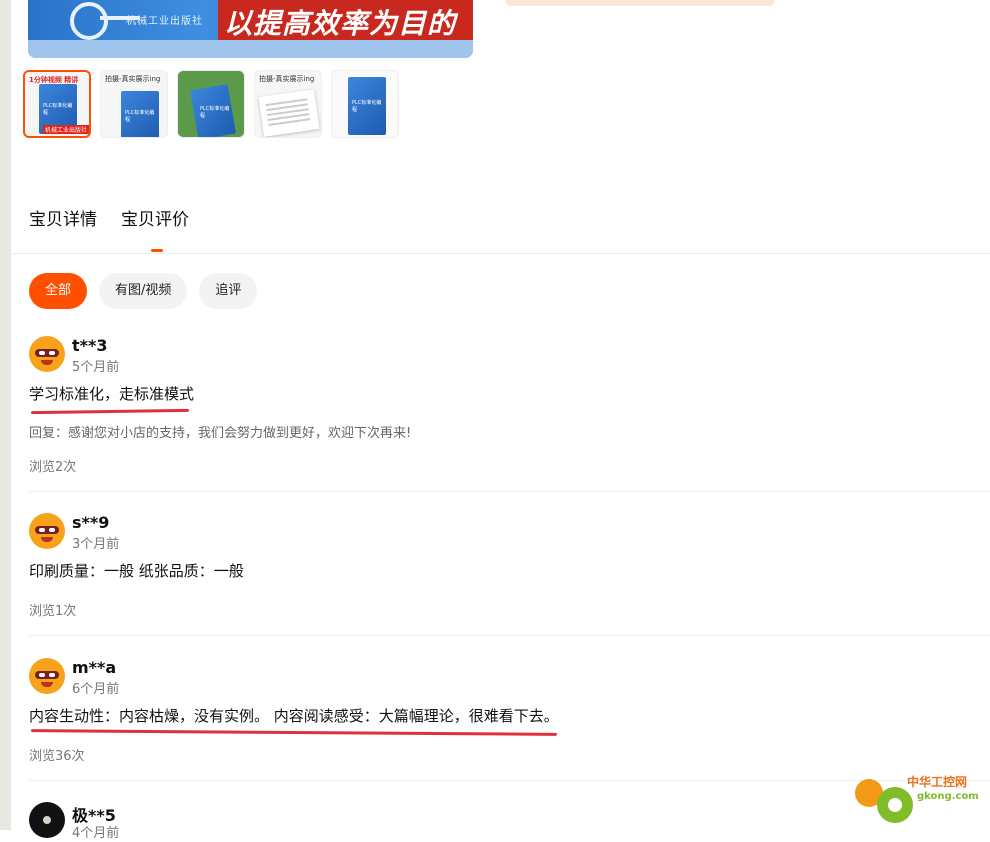 This screenshot has width=990, height=842. What do you see at coordinates (54, 80) in the screenshot?
I see `thumbnail-header: 1分钟视频 精讲` at bounding box center [54, 80].